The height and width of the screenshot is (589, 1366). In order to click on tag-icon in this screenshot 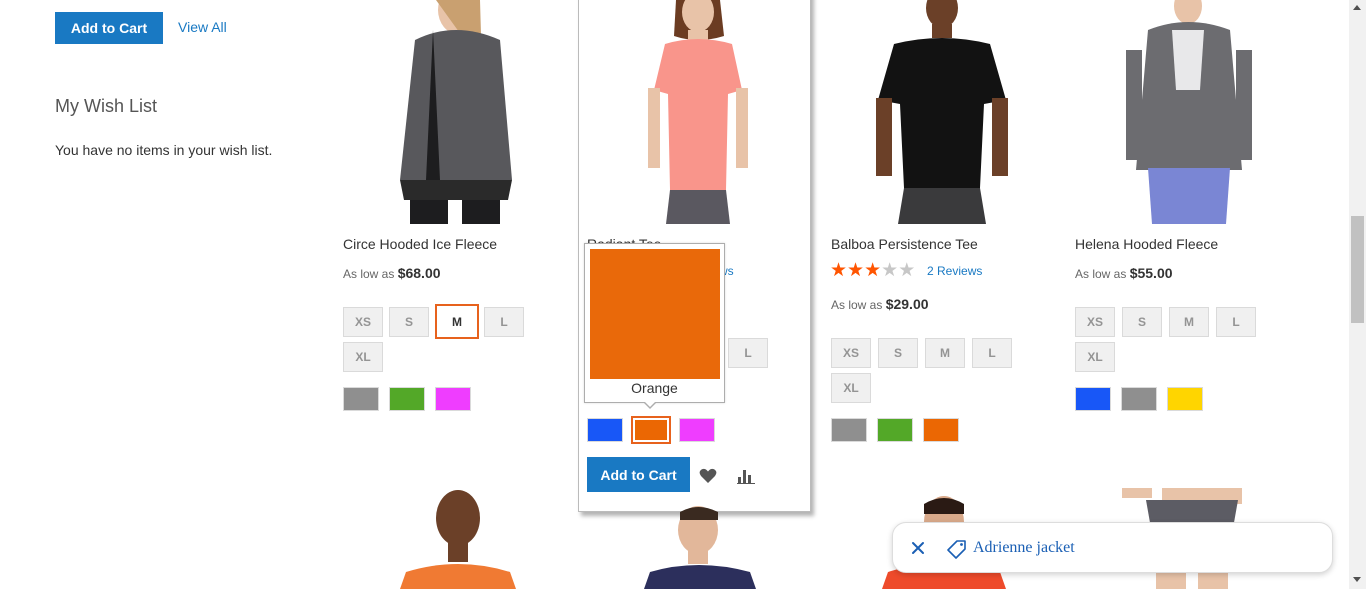, I will do `click(957, 549)`.